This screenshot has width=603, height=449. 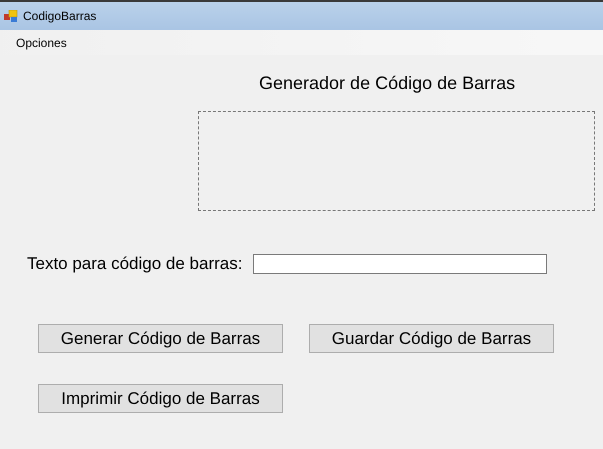 I want to click on action-button: Guardar Código de Barras, so click(x=431, y=338).